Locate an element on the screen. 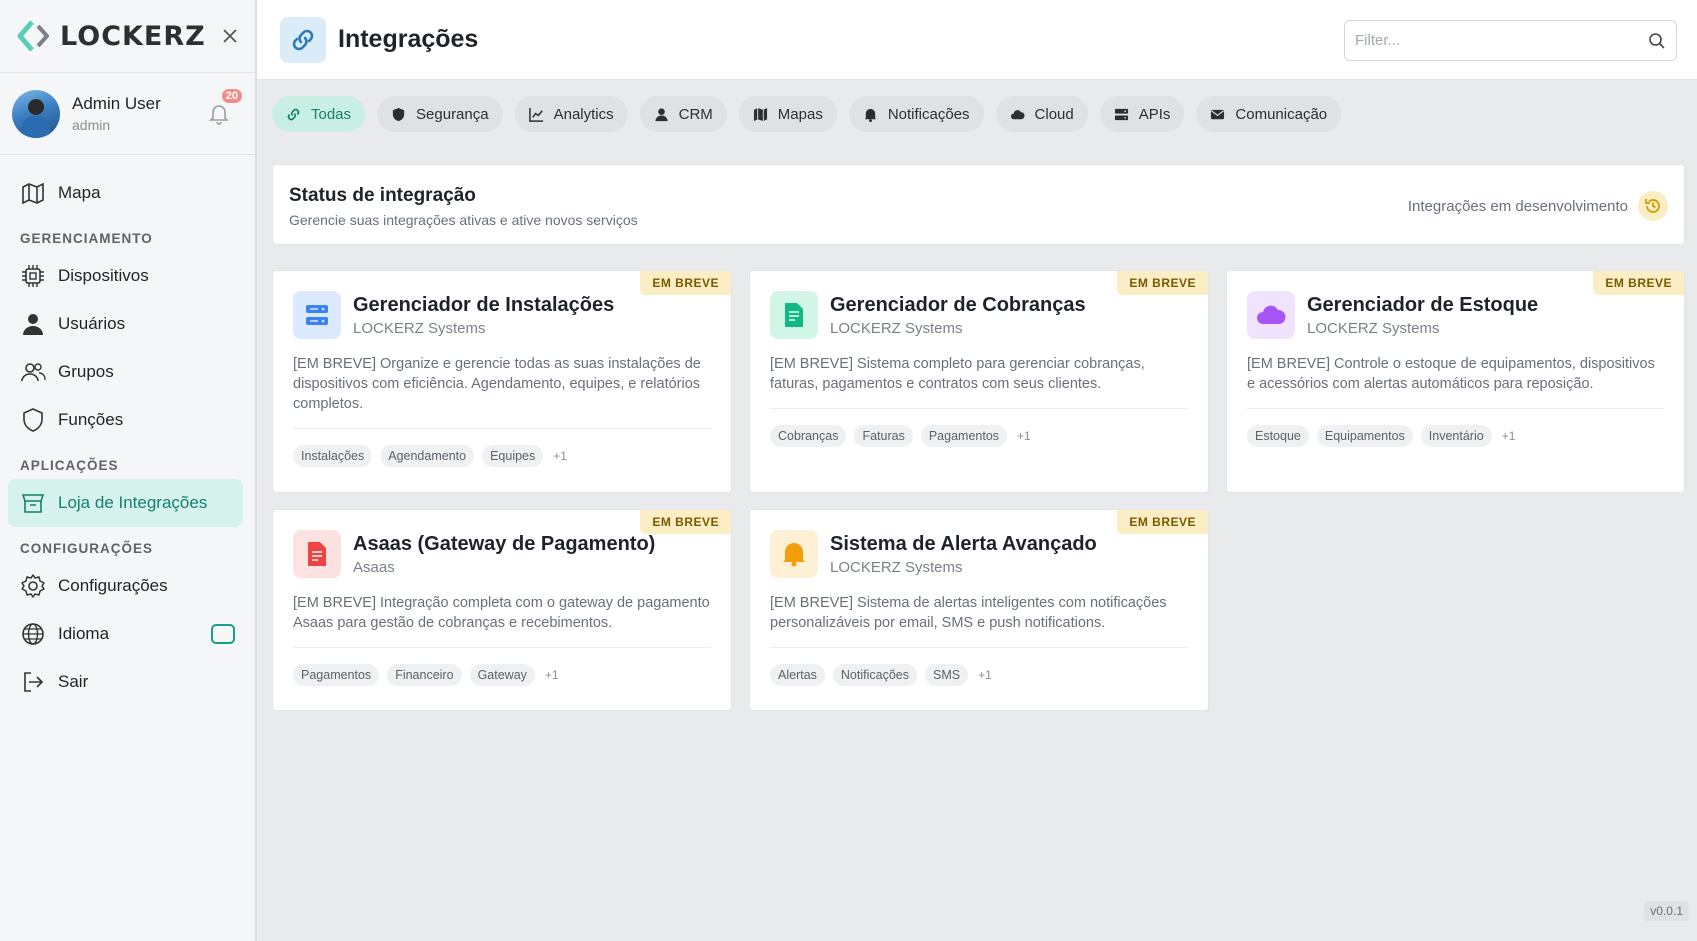 The height and width of the screenshot is (941, 1697). tag-chip: Estoque is located at coordinates (1278, 436).